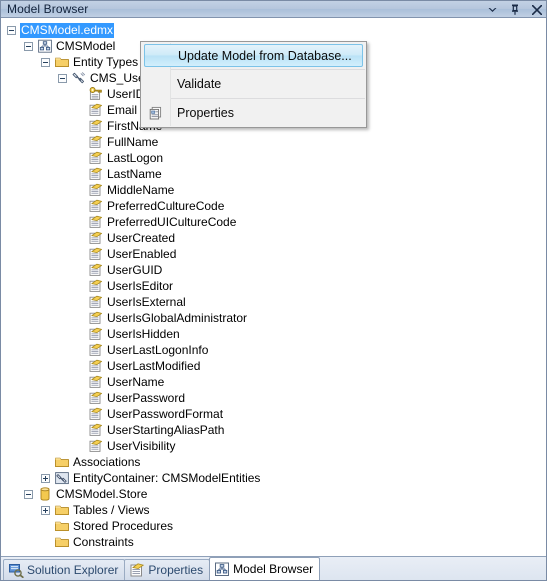  What do you see at coordinates (273, 142) in the screenshot?
I see `tree-node-row: FullName` at bounding box center [273, 142].